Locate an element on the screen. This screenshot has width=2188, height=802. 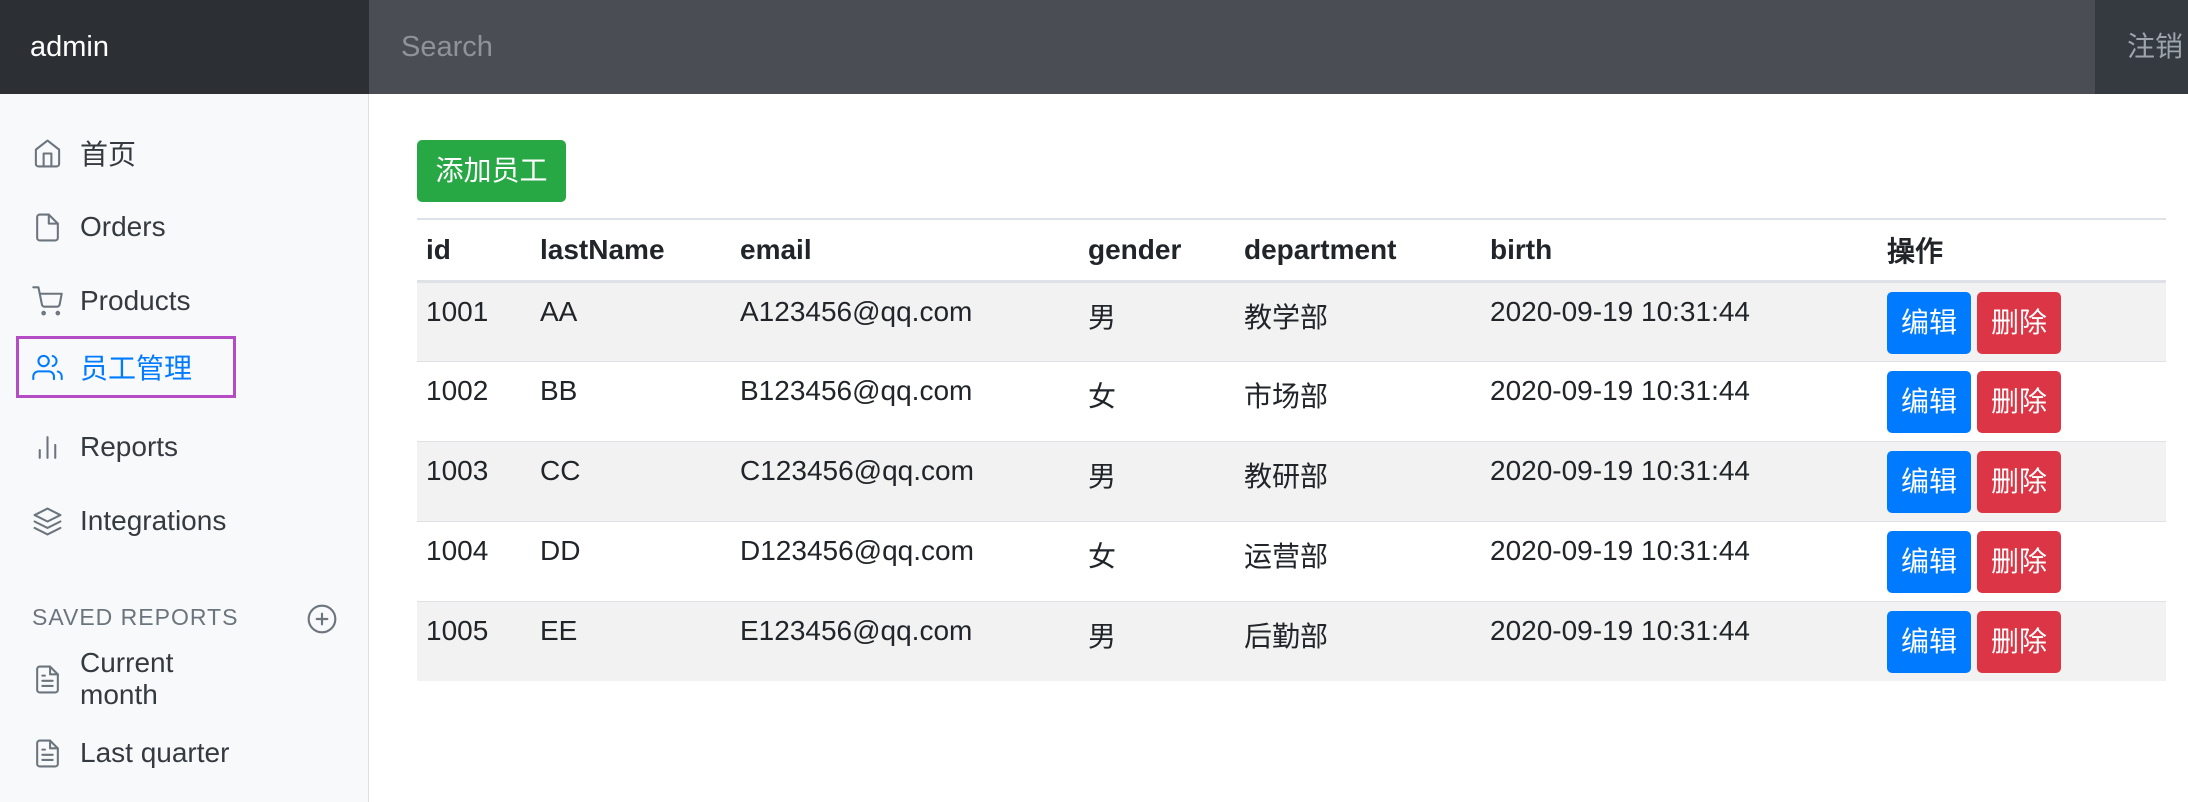
cell-id: 1003 is located at coordinates (474, 480).